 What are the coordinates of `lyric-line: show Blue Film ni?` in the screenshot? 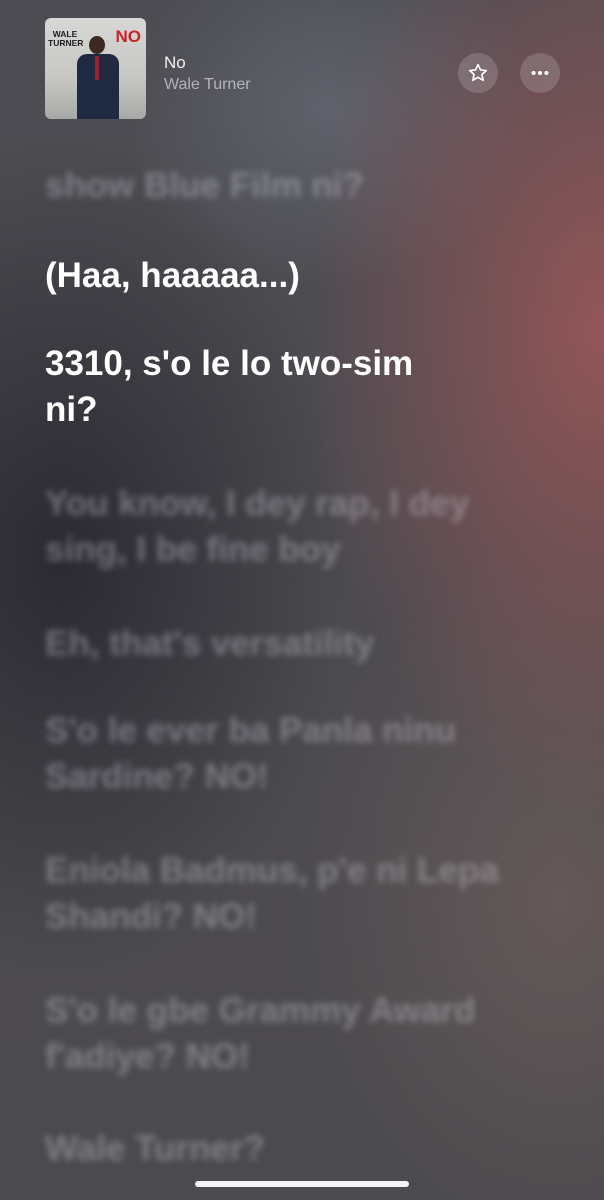 It's located at (295, 186).